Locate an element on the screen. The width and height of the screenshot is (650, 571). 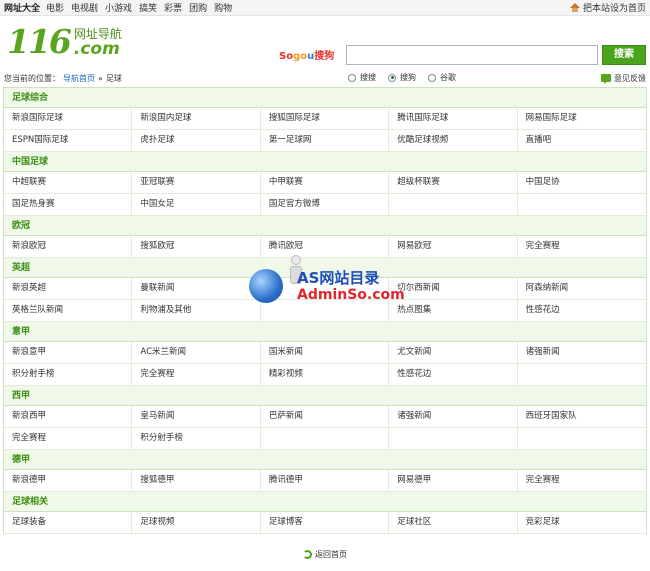
breadcrumb: 您当前的位置： 导航首页 » 足球 意见反馈 is located at coordinates (325, 78).